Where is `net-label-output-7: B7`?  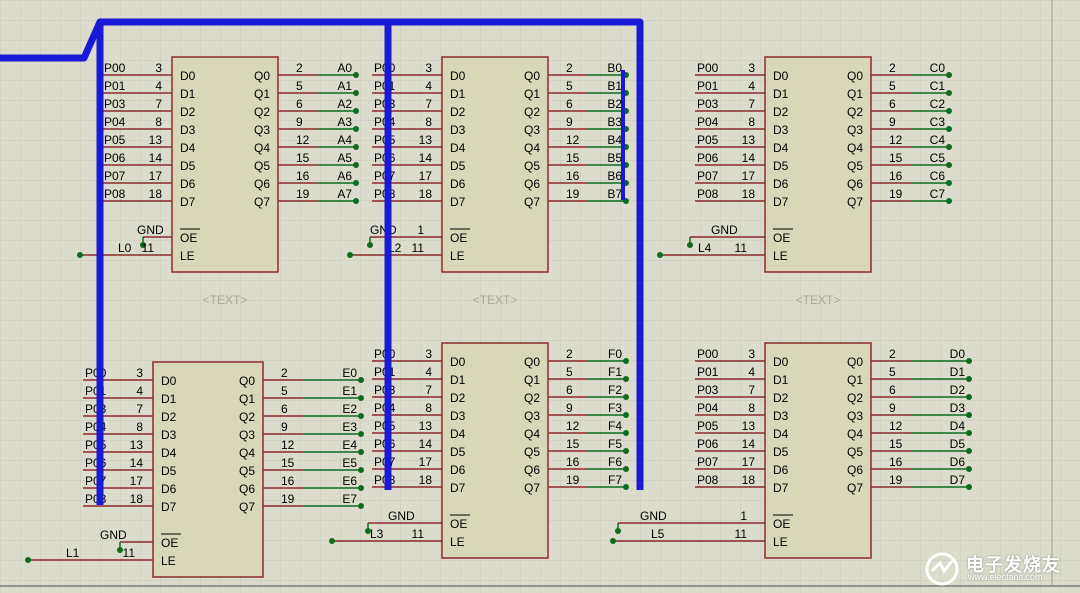 net-label-output-7: B7 is located at coordinates (614, 194).